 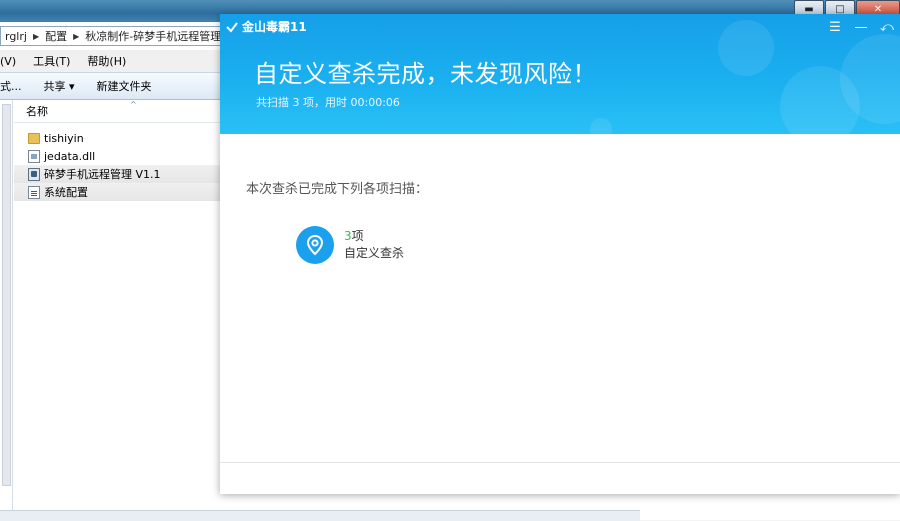 What do you see at coordinates (50, 61) in the screenshot?
I see `menu-tools: 工具(T)` at bounding box center [50, 61].